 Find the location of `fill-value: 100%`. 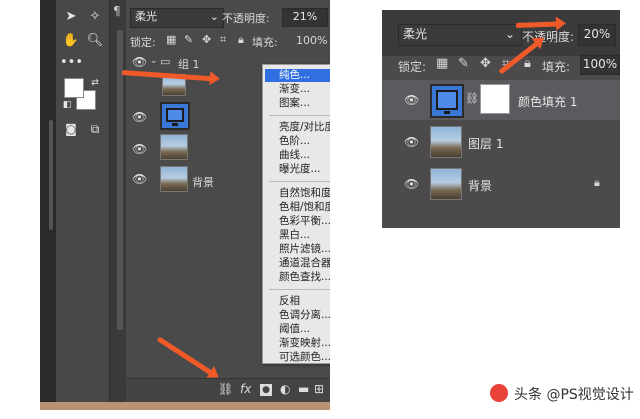

fill-value: 100% is located at coordinates (311, 40).